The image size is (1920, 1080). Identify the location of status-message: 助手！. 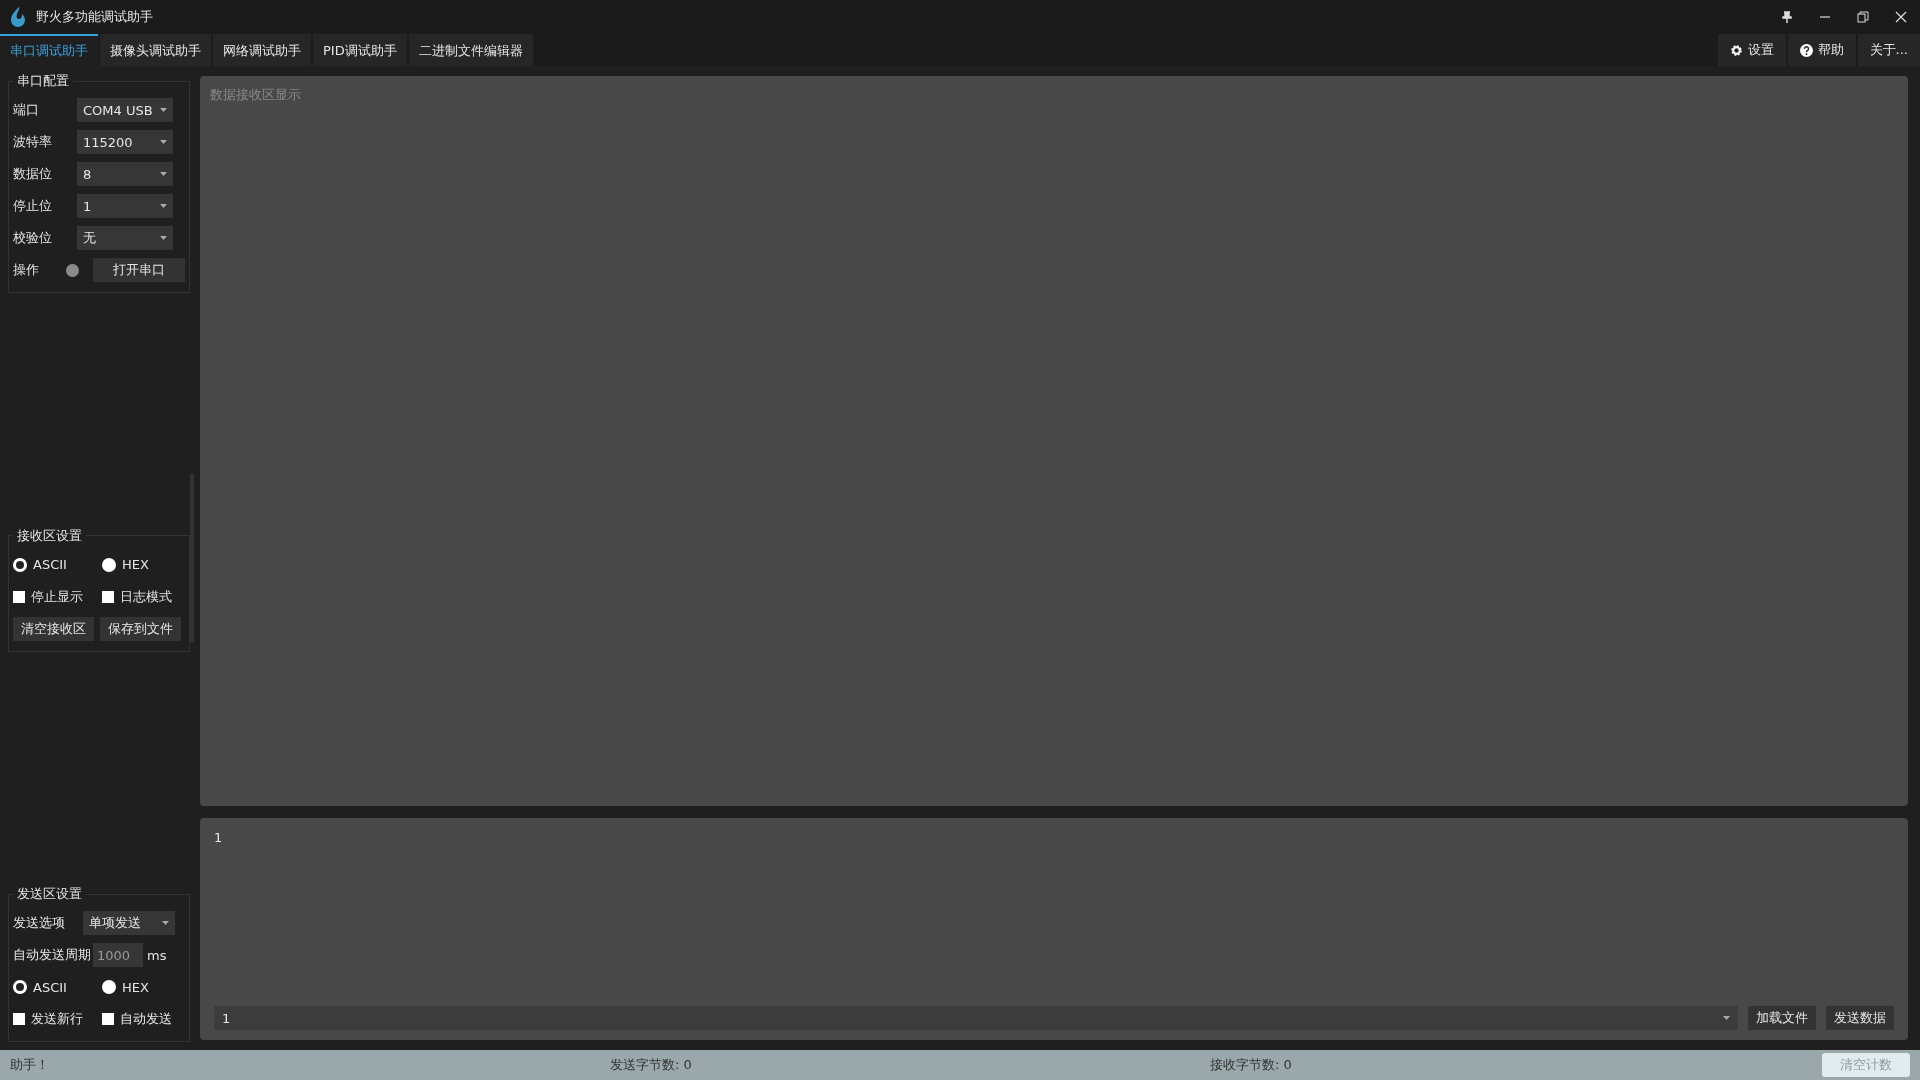
(30, 1065).